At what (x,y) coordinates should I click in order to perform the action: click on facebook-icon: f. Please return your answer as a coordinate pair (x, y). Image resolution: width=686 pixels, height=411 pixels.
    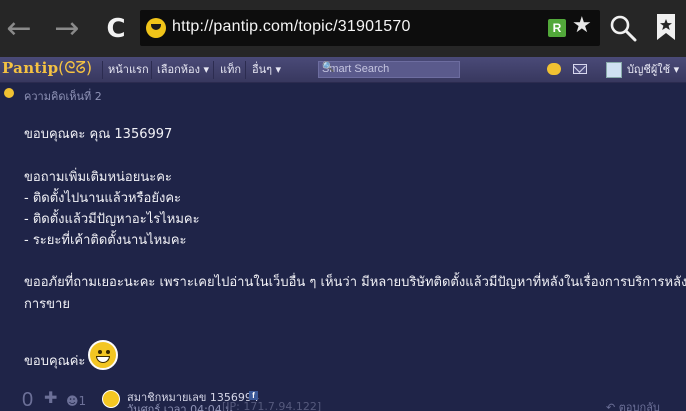
    Looking at the image, I should click on (253, 395).